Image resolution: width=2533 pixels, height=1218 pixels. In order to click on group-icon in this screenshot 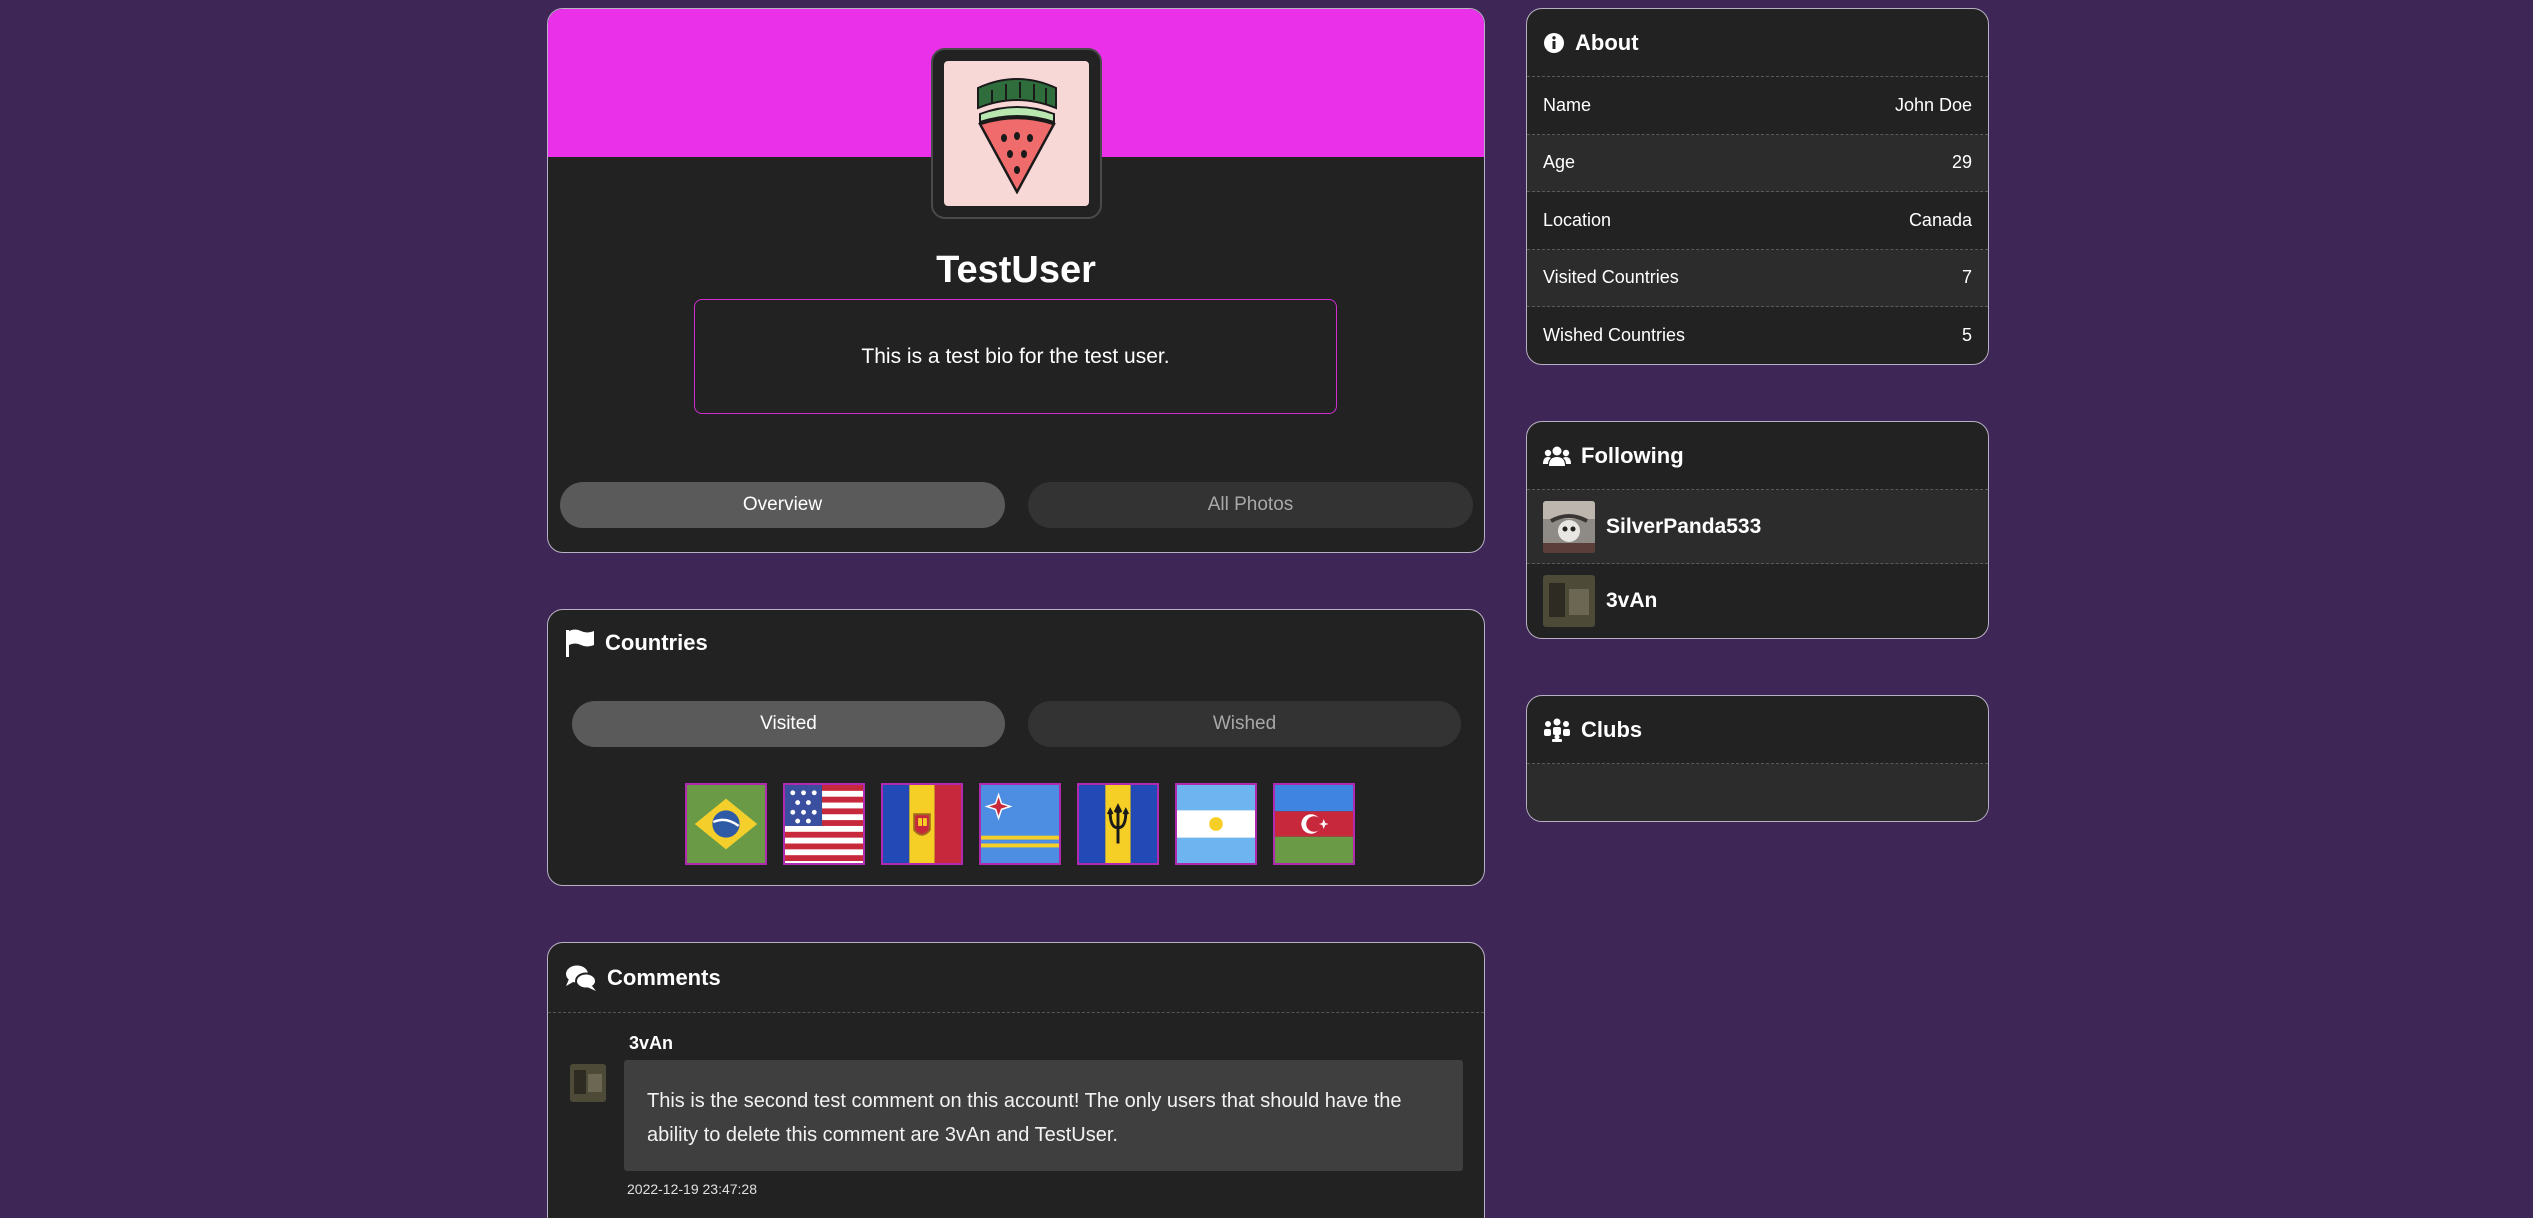, I will do `click(1557, 730)`.